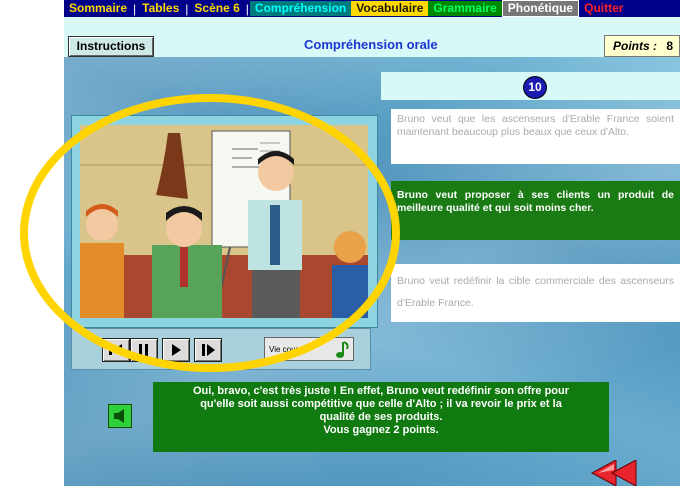 The width and height of the screenshot is (680, 491). I want to click on points-display: Points : 8, so click(642, 46).